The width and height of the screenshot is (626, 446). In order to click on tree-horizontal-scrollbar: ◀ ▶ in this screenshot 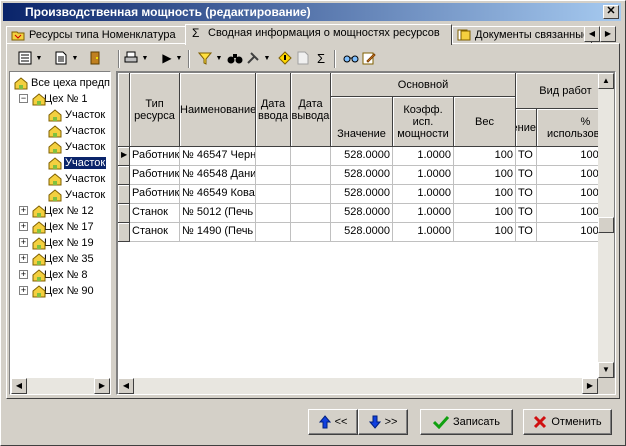, I will do `click(60, 386)`.